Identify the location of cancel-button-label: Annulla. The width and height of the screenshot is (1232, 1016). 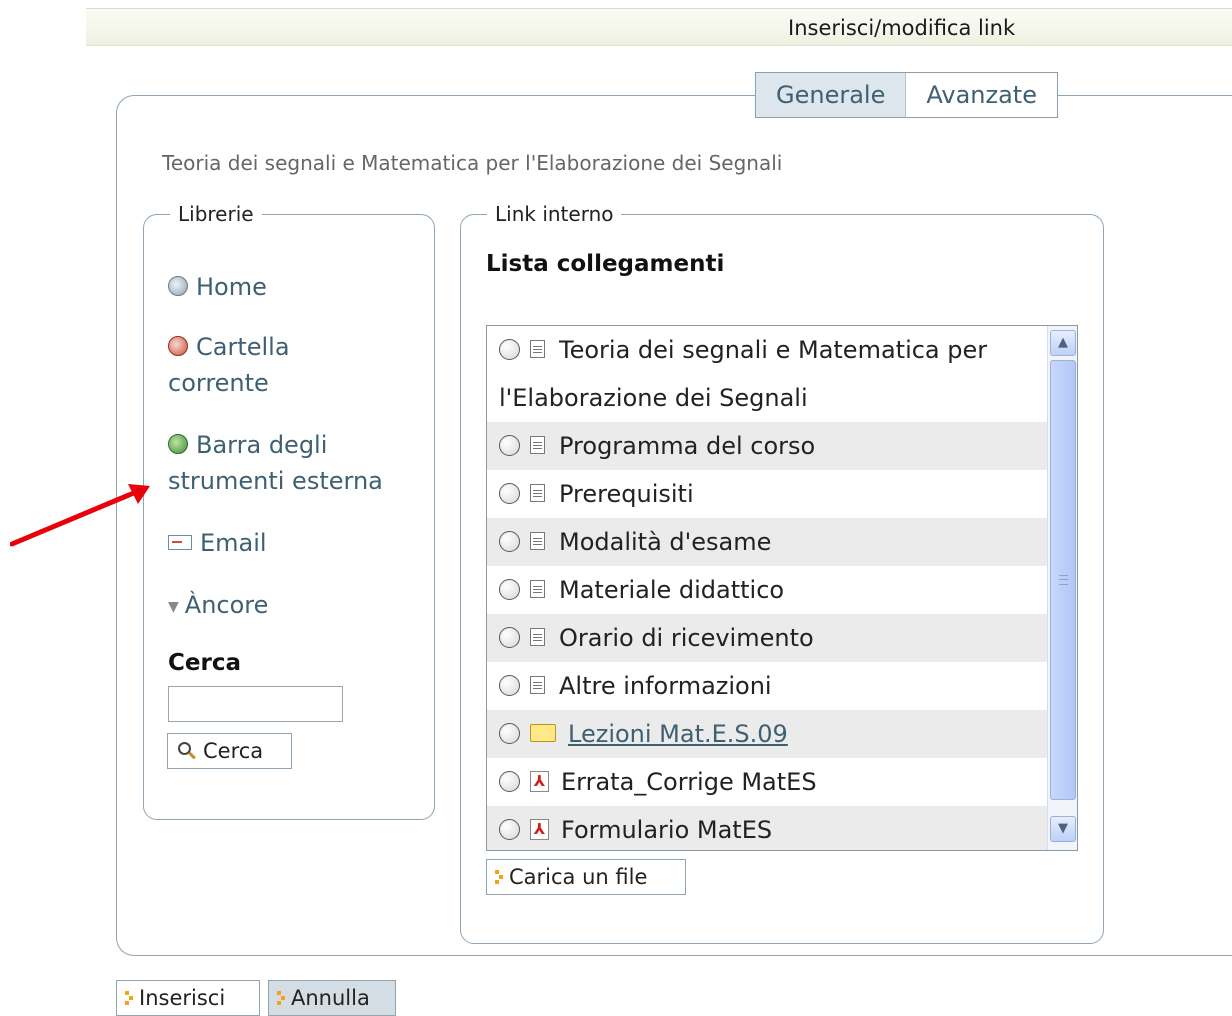
(330, 998).